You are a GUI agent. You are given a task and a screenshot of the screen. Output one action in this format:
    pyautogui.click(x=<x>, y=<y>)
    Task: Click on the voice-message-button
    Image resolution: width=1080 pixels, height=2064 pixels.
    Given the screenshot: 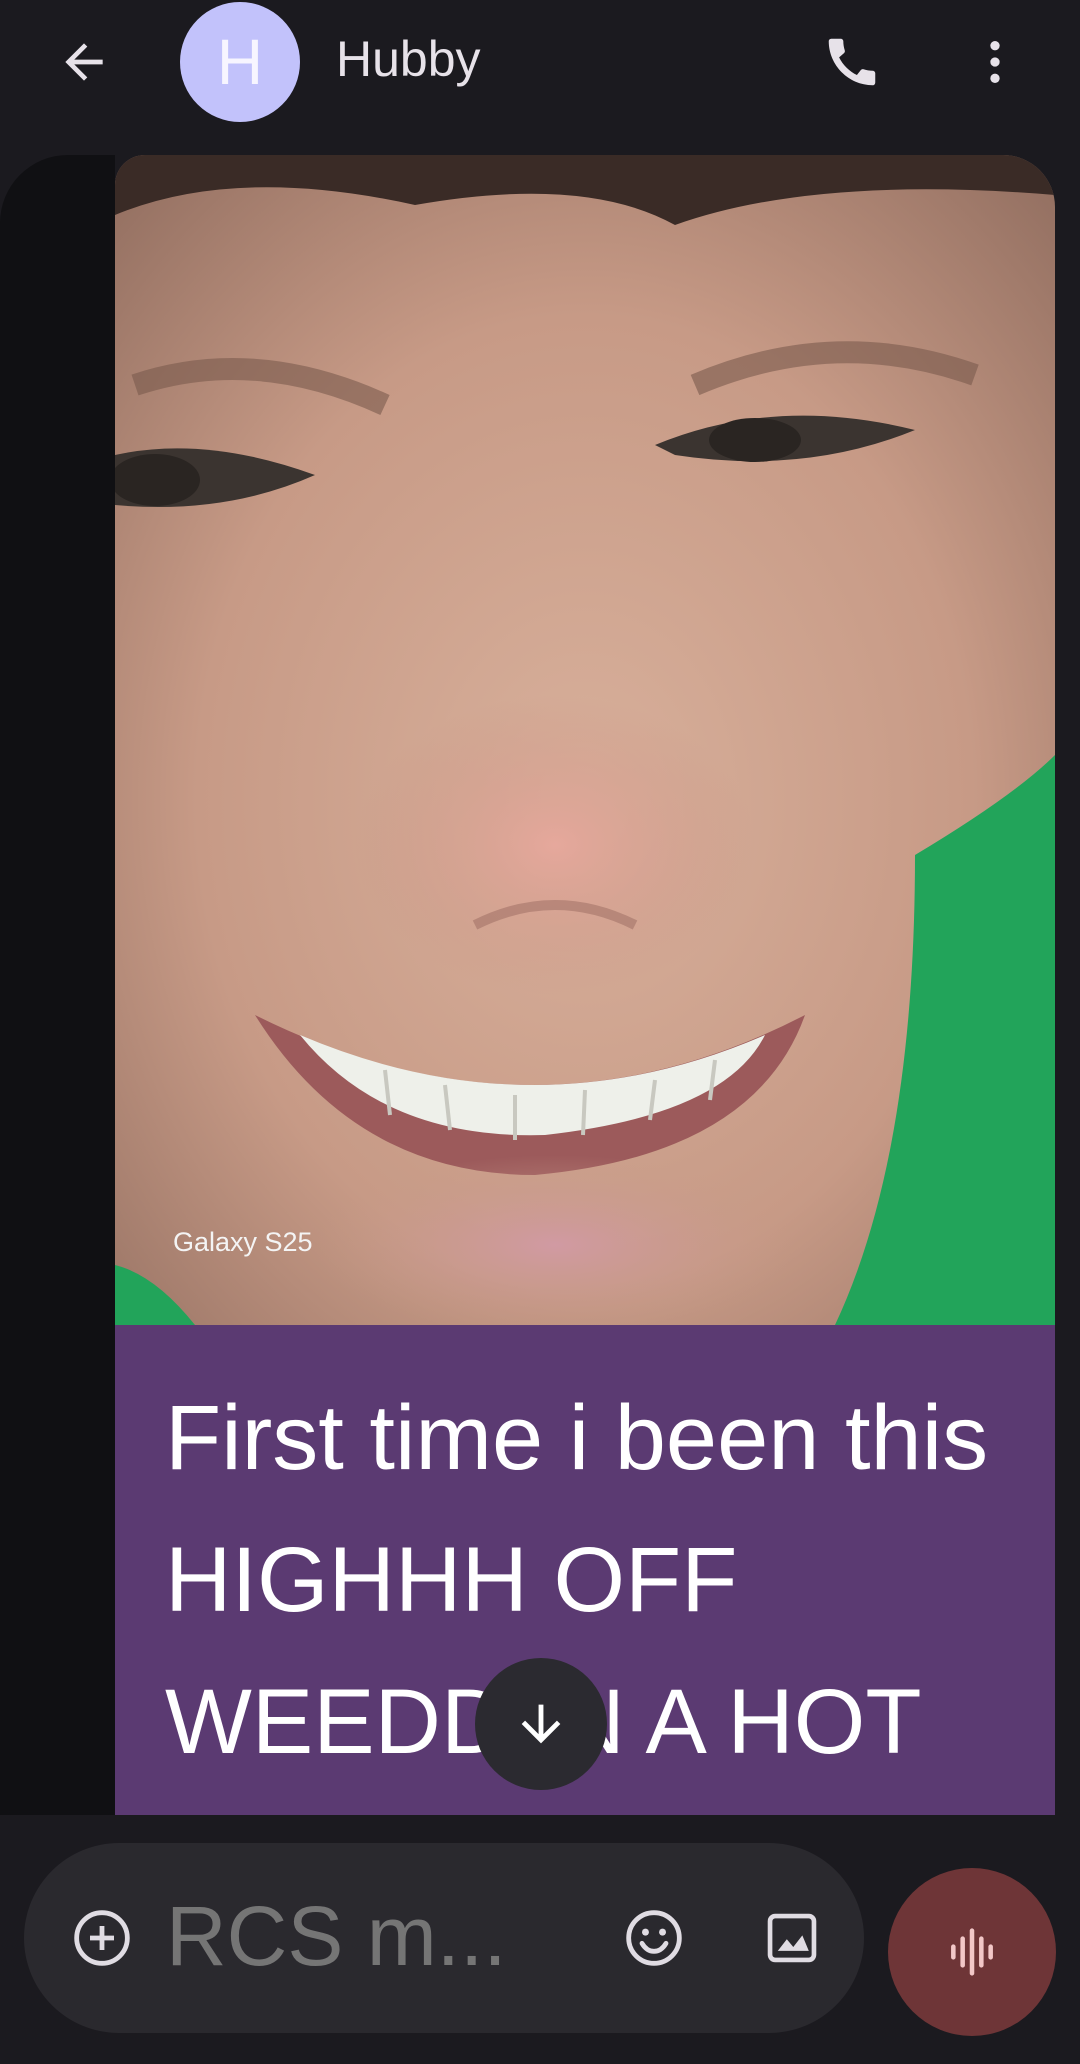 What is the action you would take?
    pyautogui.click(x=972, y=1952)
    